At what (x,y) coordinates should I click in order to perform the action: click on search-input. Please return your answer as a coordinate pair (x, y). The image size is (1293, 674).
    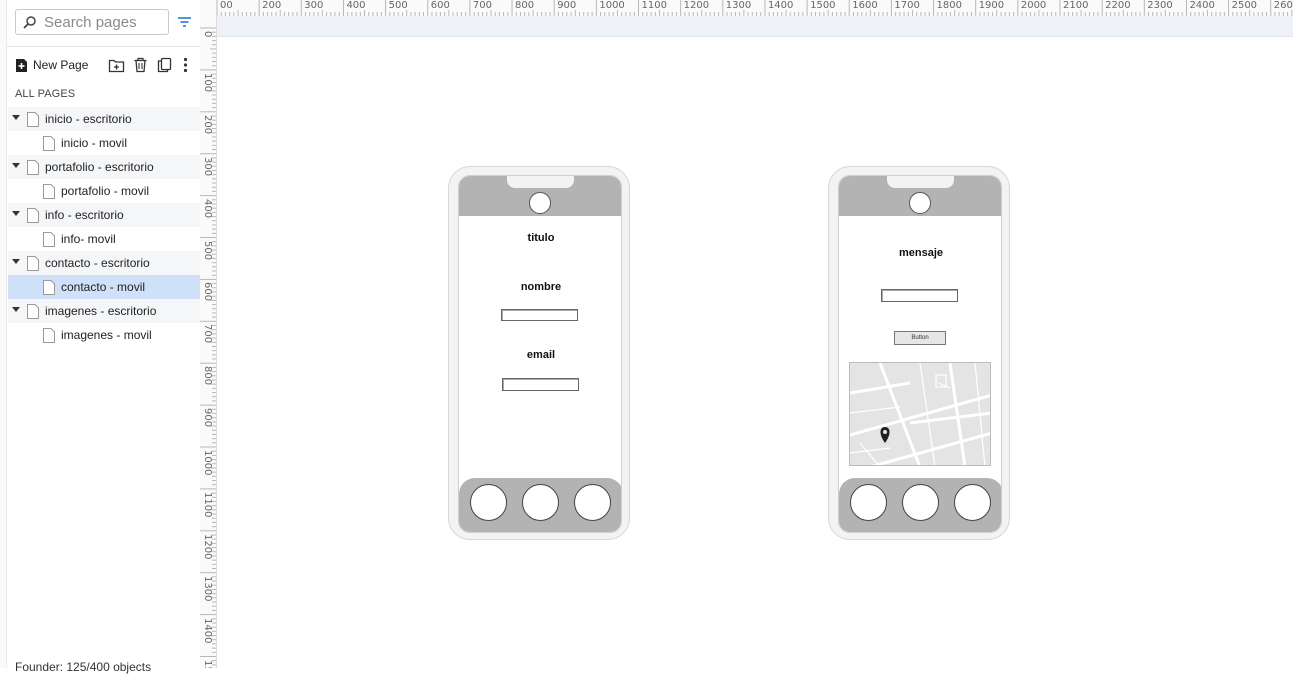
    Looking at the image, I should click on (104, 22).